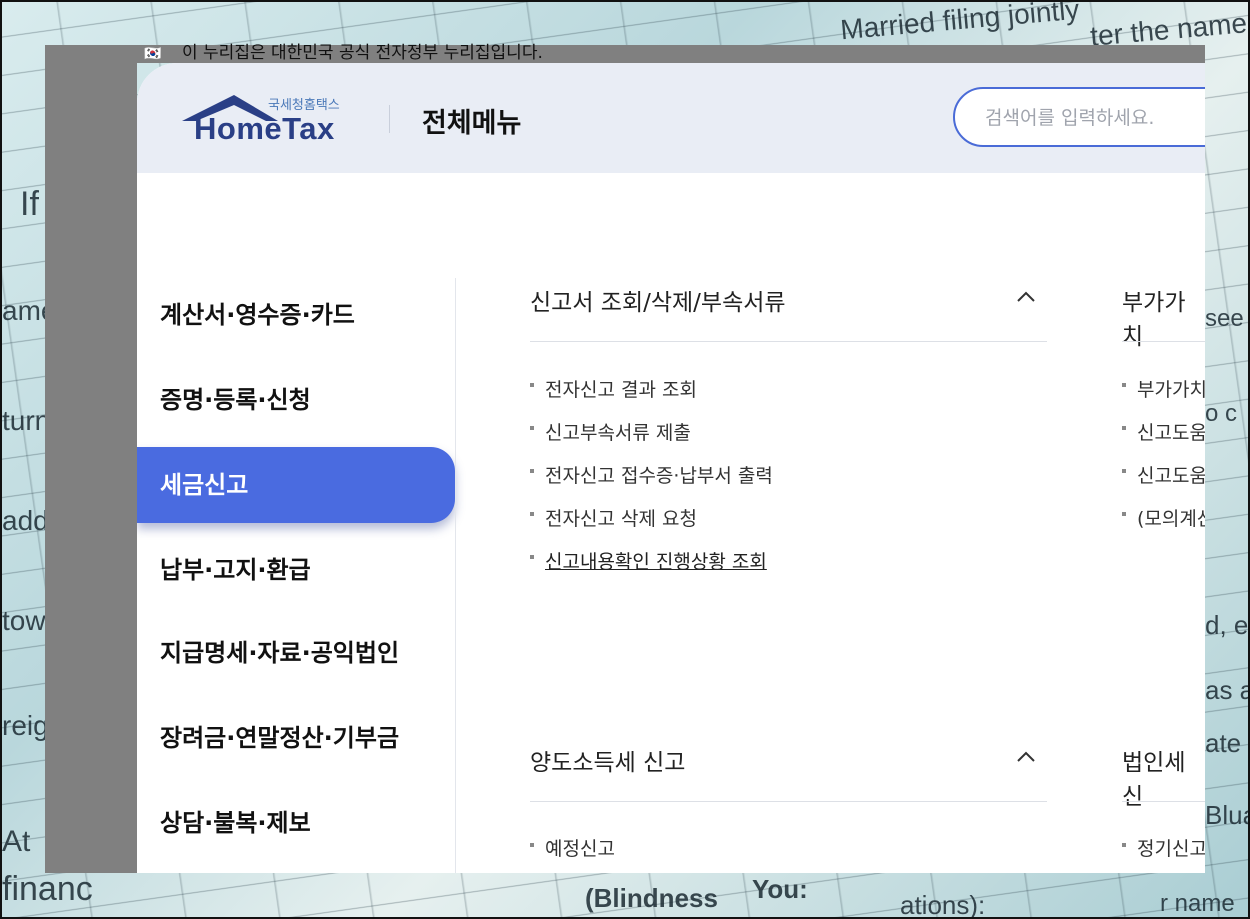 Image resolution: width=1250 pixels, height=919 pixels. Describe the element at coordinates (580, 847) in the screenshot. I see `menu-link: 예정신고` at that location.